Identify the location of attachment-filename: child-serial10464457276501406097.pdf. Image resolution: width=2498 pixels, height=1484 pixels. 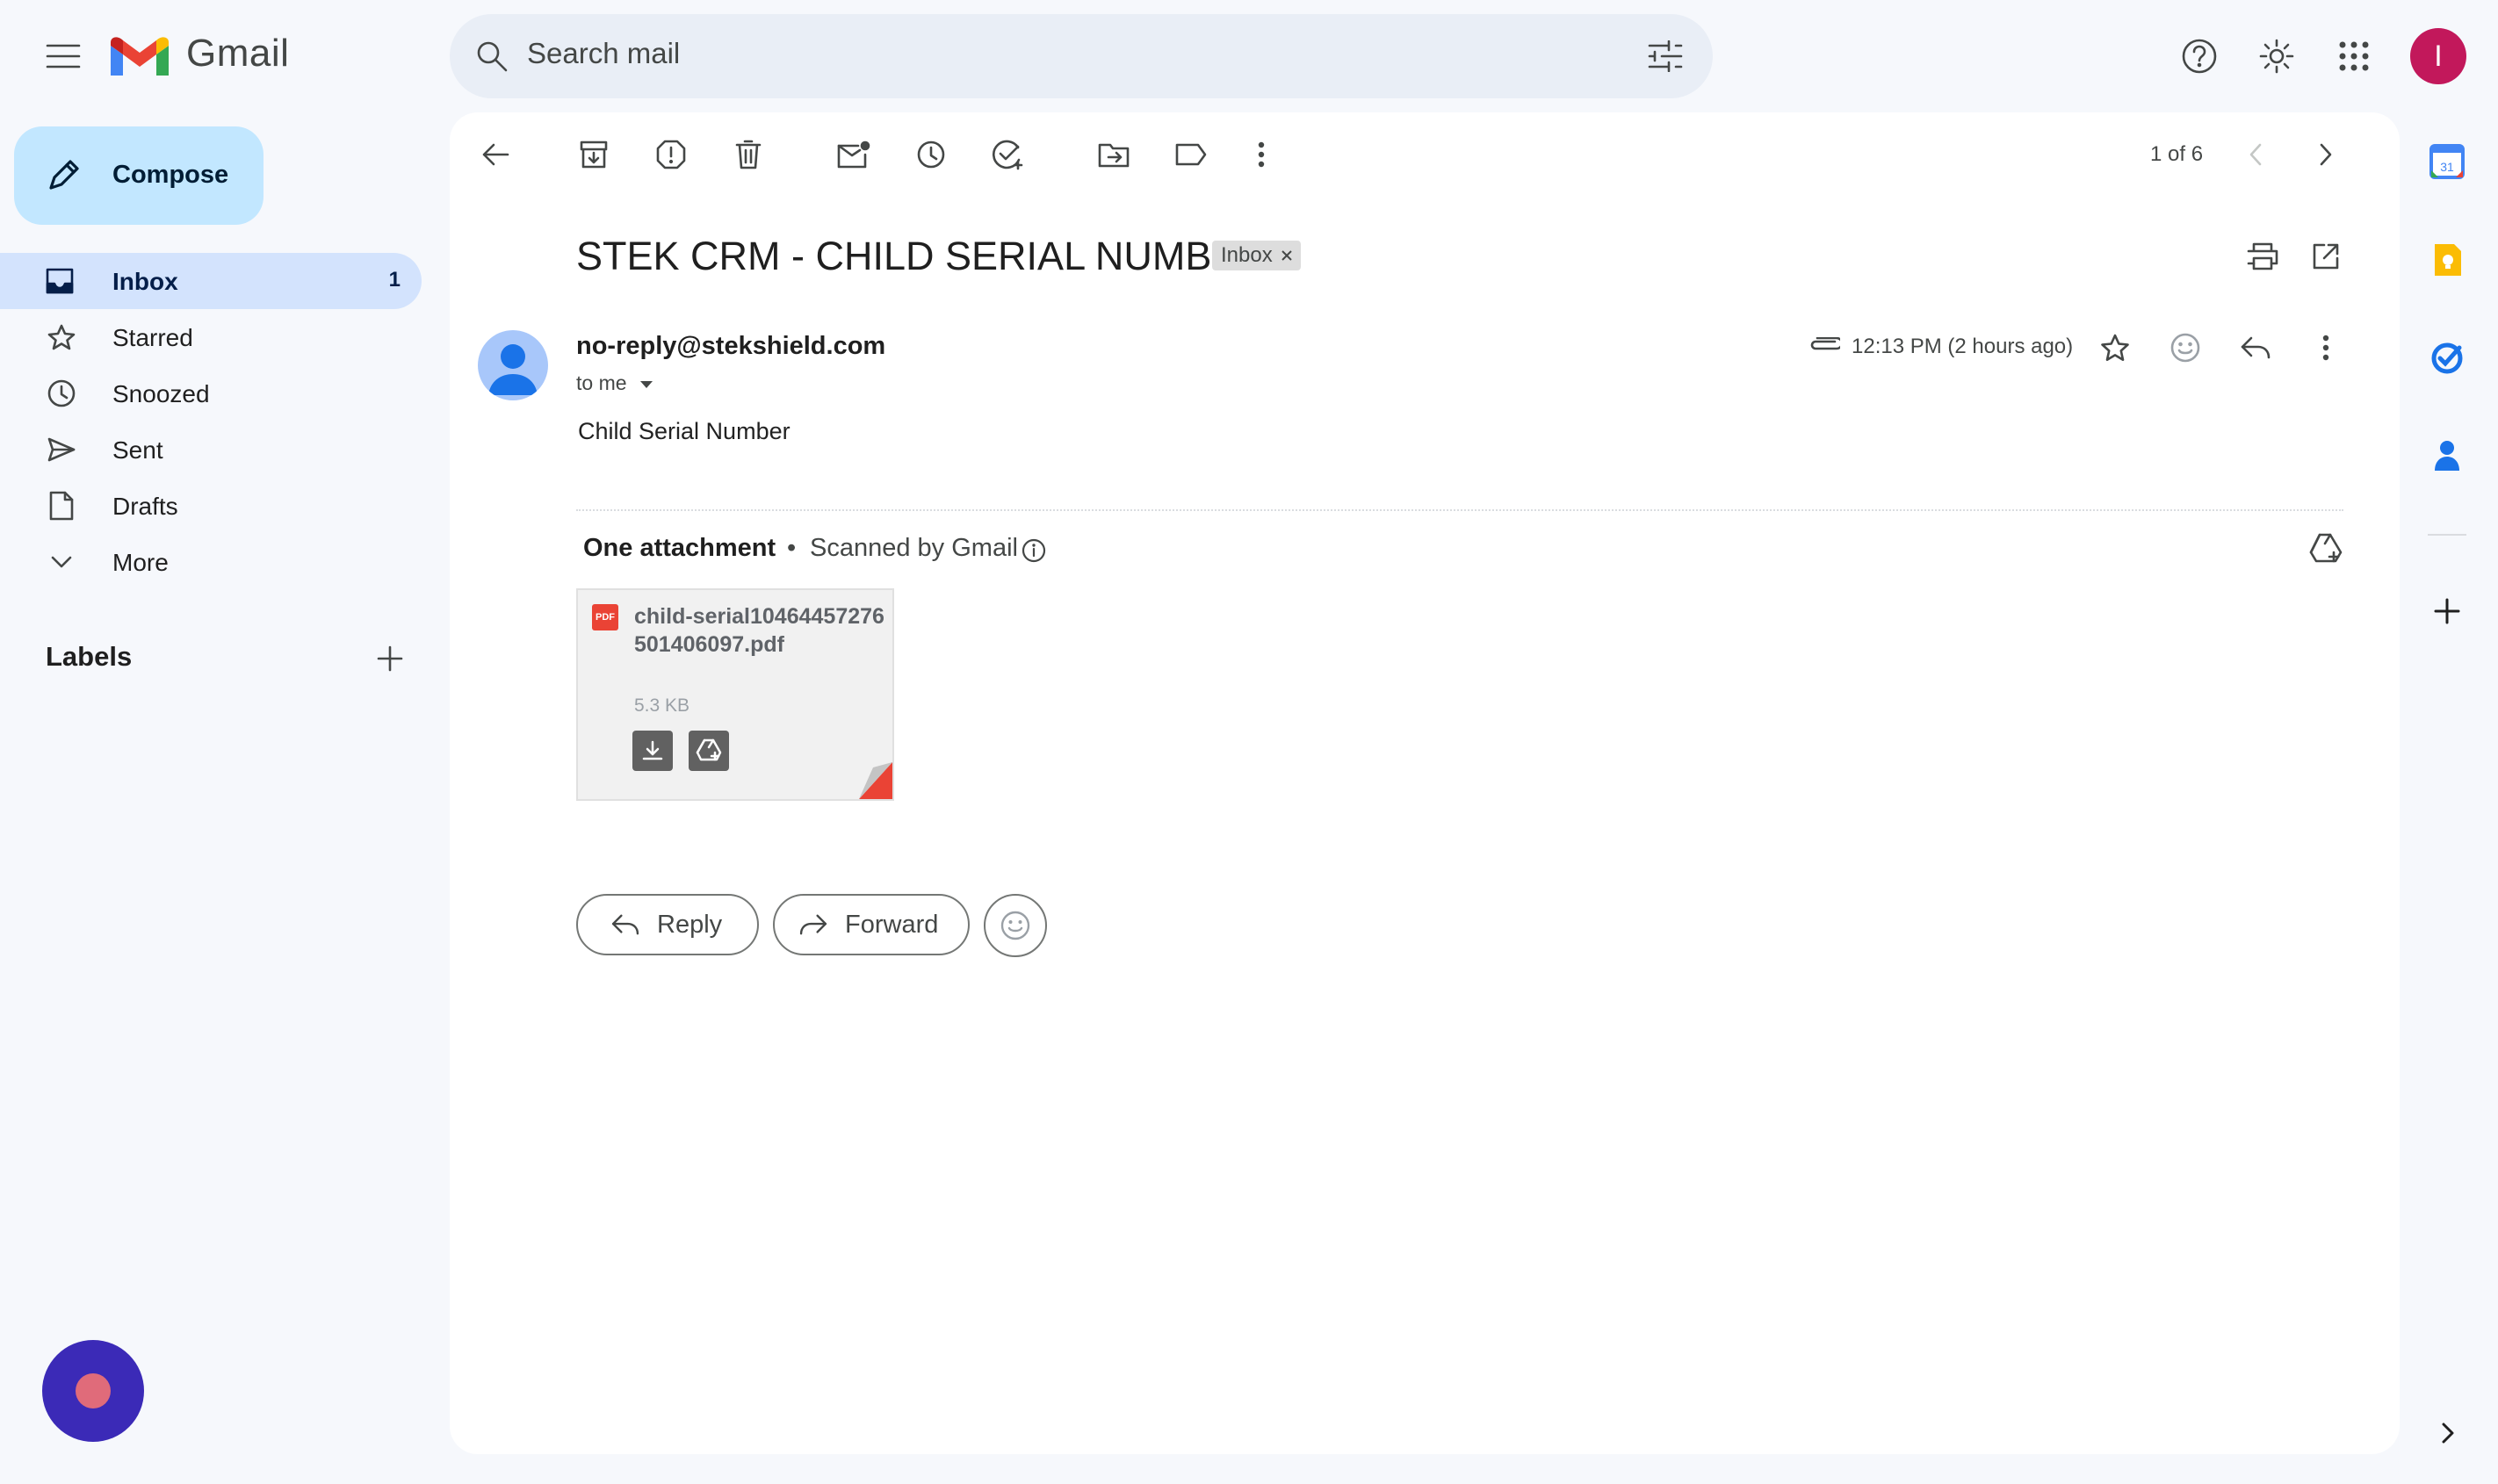
(759, 630).